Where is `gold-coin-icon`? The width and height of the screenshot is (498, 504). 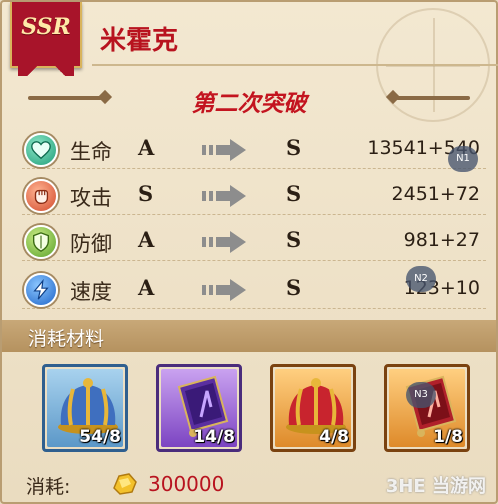
gold-coin-icon is located at coordinates (125, 484).